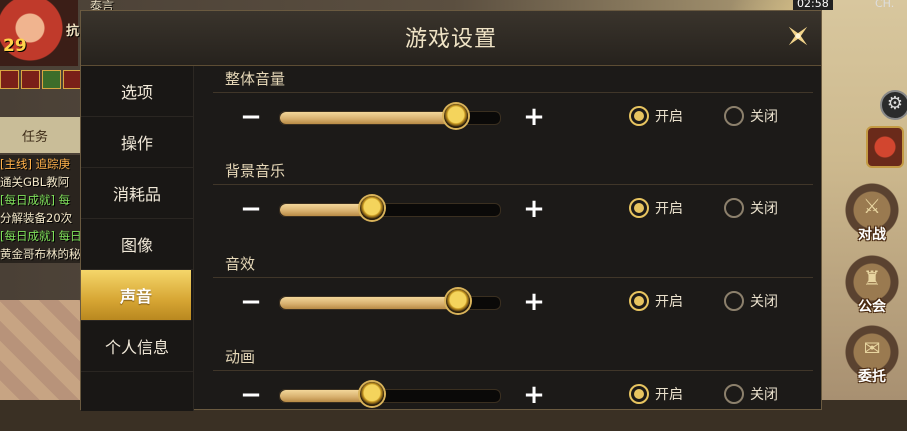 This screenshot has height=431, width=907. Describe the element at coordinates (15, 46) in the screenshot. I see `player-level: 29` at that location.